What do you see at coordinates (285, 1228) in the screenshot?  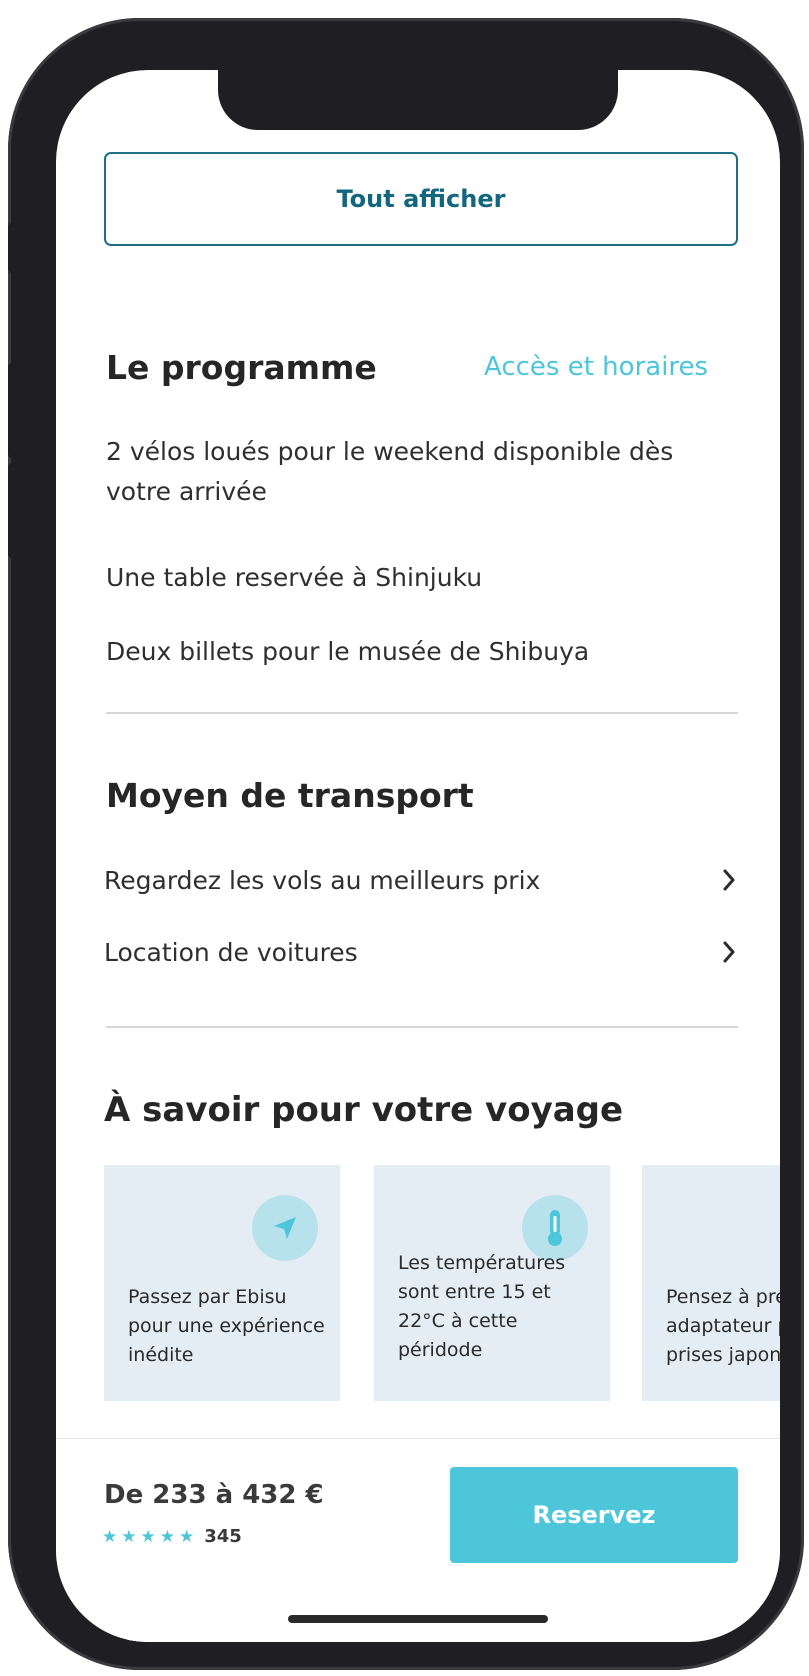 I see `navigation-arrow-icon` at bounding box center [285, 1228].